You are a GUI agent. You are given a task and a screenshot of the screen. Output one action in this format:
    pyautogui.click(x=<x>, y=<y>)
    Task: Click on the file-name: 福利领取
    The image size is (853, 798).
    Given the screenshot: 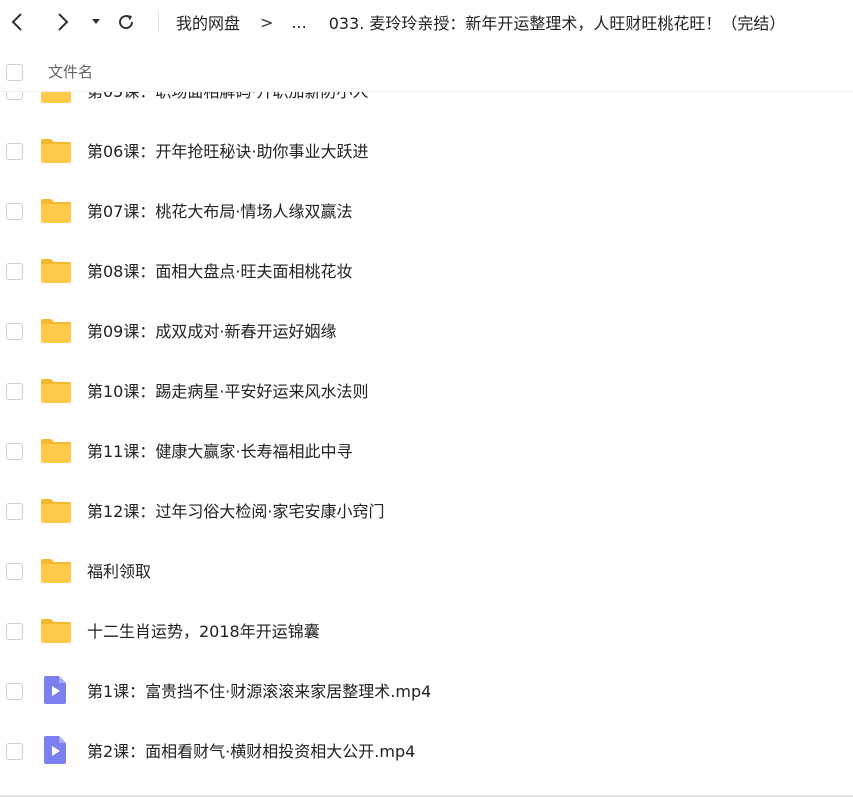 What is the action you would take?
    pyautogui.click(x=119, y=571)
    